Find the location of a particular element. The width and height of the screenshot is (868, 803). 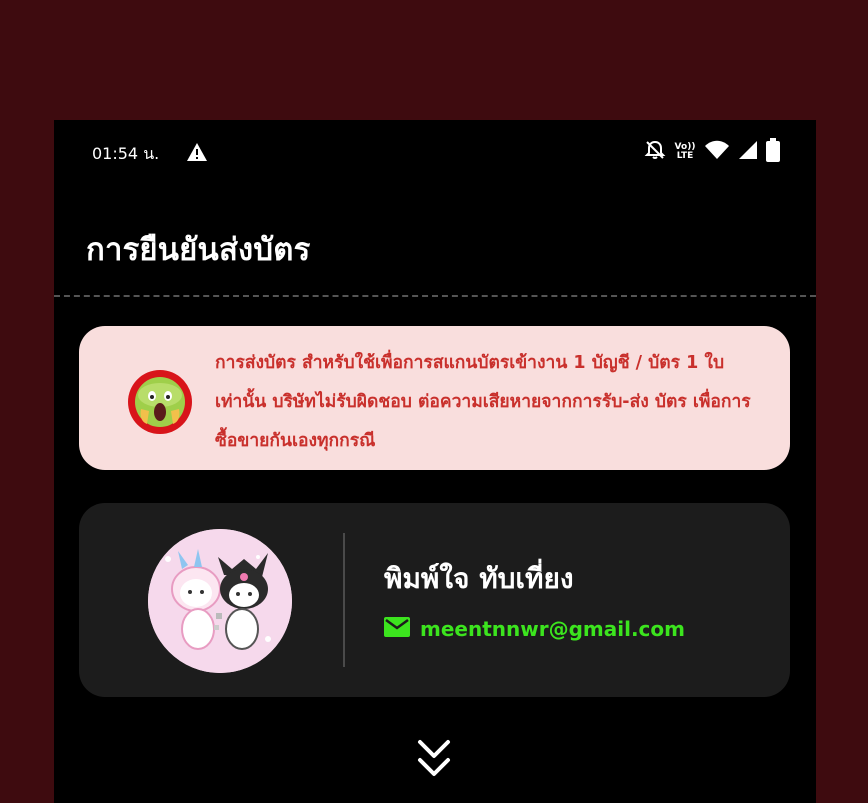

status-time: 01:54 น. is located at coordinates (126, 153).